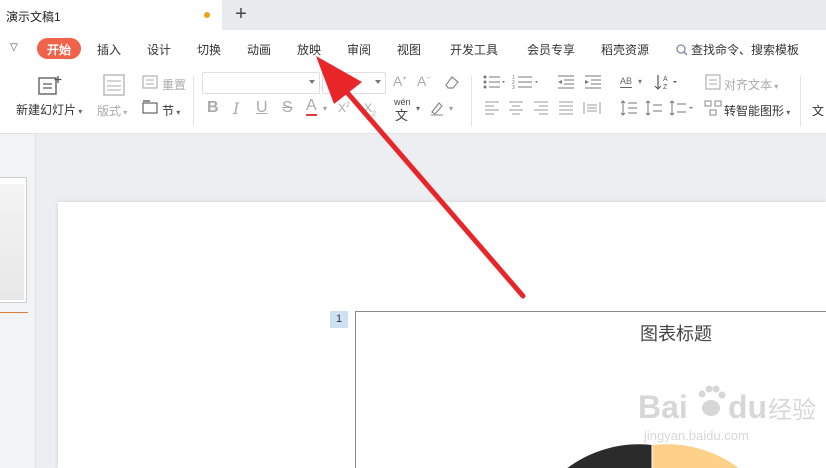 The image size is (826, 468). I want to click on unsaved-indicator-icon, so click(207, 15).